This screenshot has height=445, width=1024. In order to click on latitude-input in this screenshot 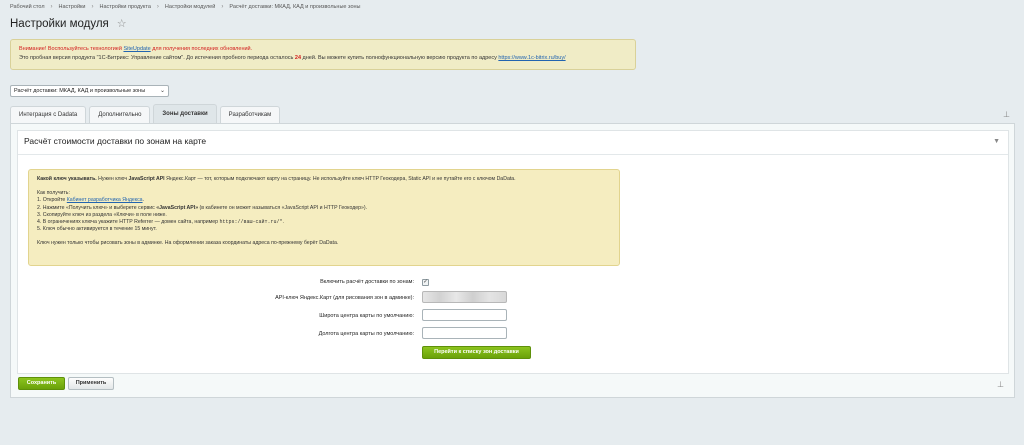, I will do `click(464, 315)`.